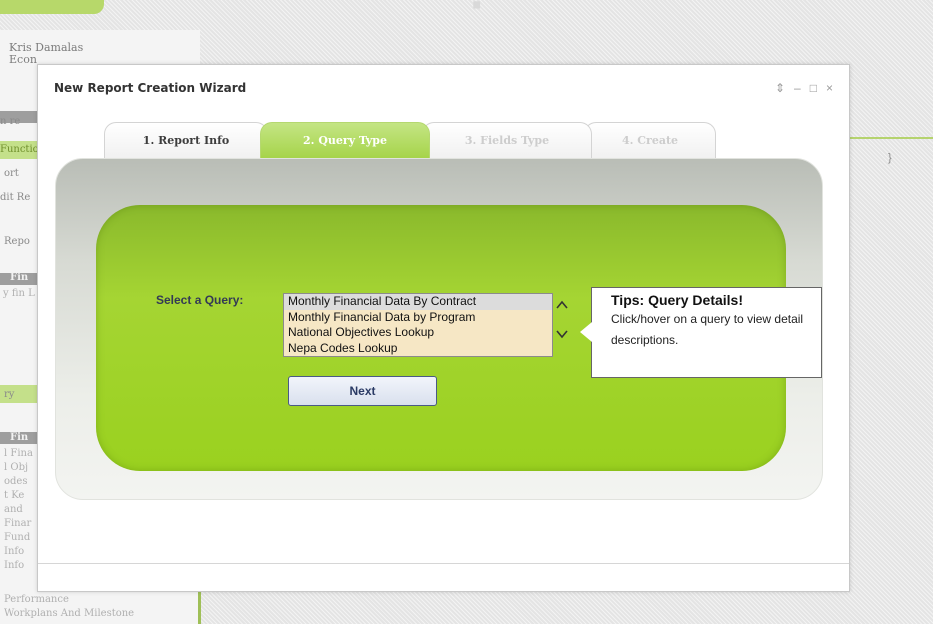 This screenshot has height=624, width=933. What do you see at coordinates (18, 523) in the screenshot?
I see `background-fragment: Finar` at bounding box center [18, 523].